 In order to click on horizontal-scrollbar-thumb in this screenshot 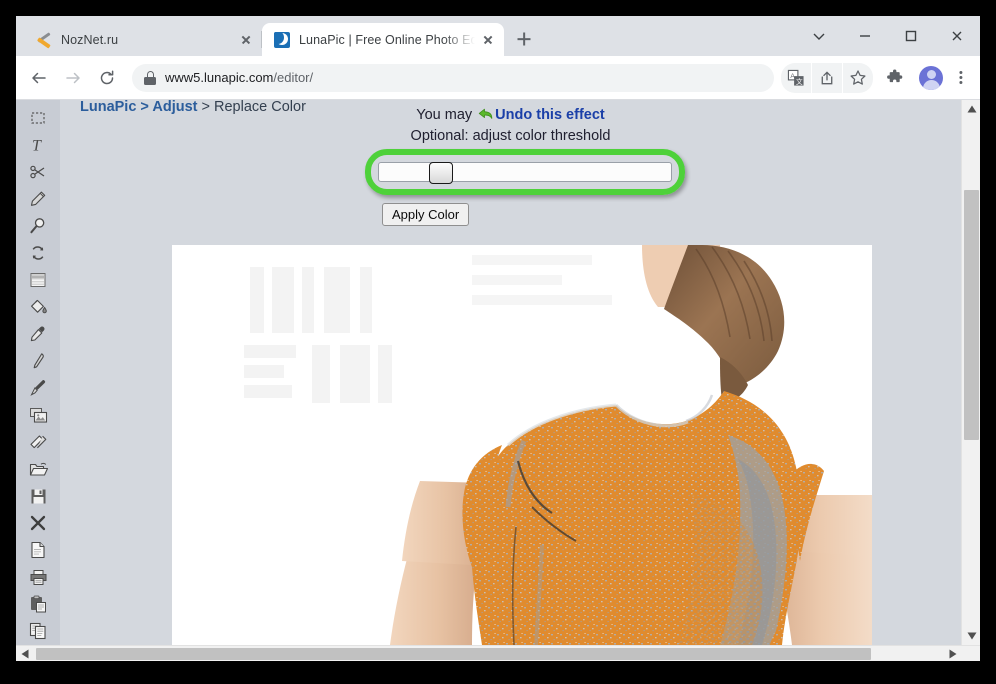, I will do `click(453, 654)`.